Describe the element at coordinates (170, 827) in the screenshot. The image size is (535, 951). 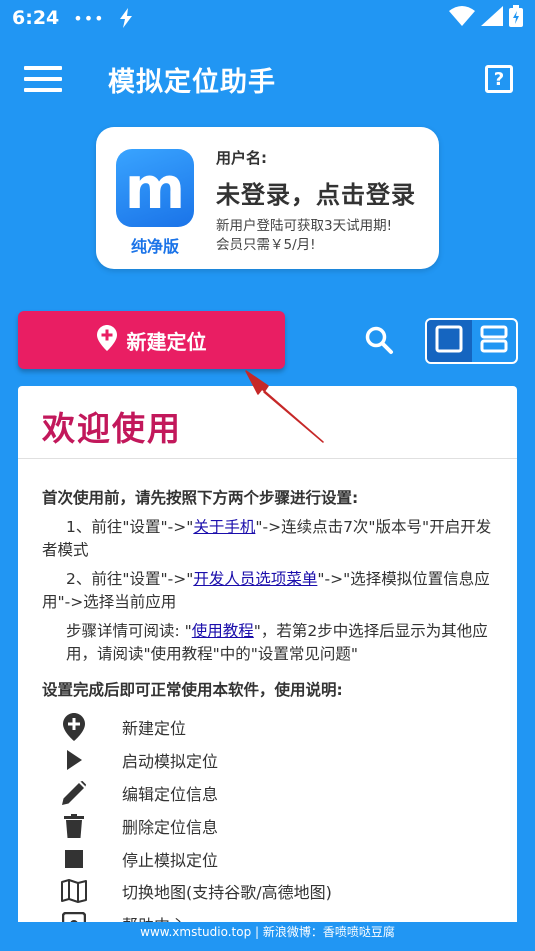
I see `usage-label: 删除定位信息` at that location.